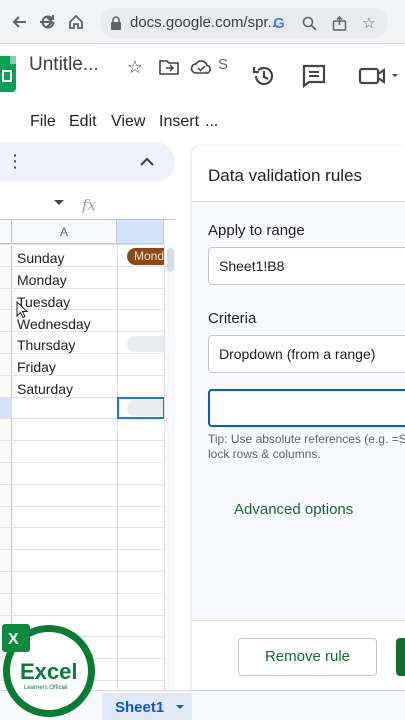  What do you see at coordinates (59, 202) in the screenshot?
I see `name-box-dropdown-icon` at bounding box center [59, 202].